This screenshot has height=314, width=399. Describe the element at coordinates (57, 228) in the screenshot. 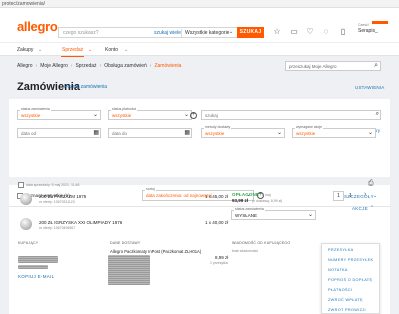

I see `product-offer-number: nr oferty: 10670494567` at that location.